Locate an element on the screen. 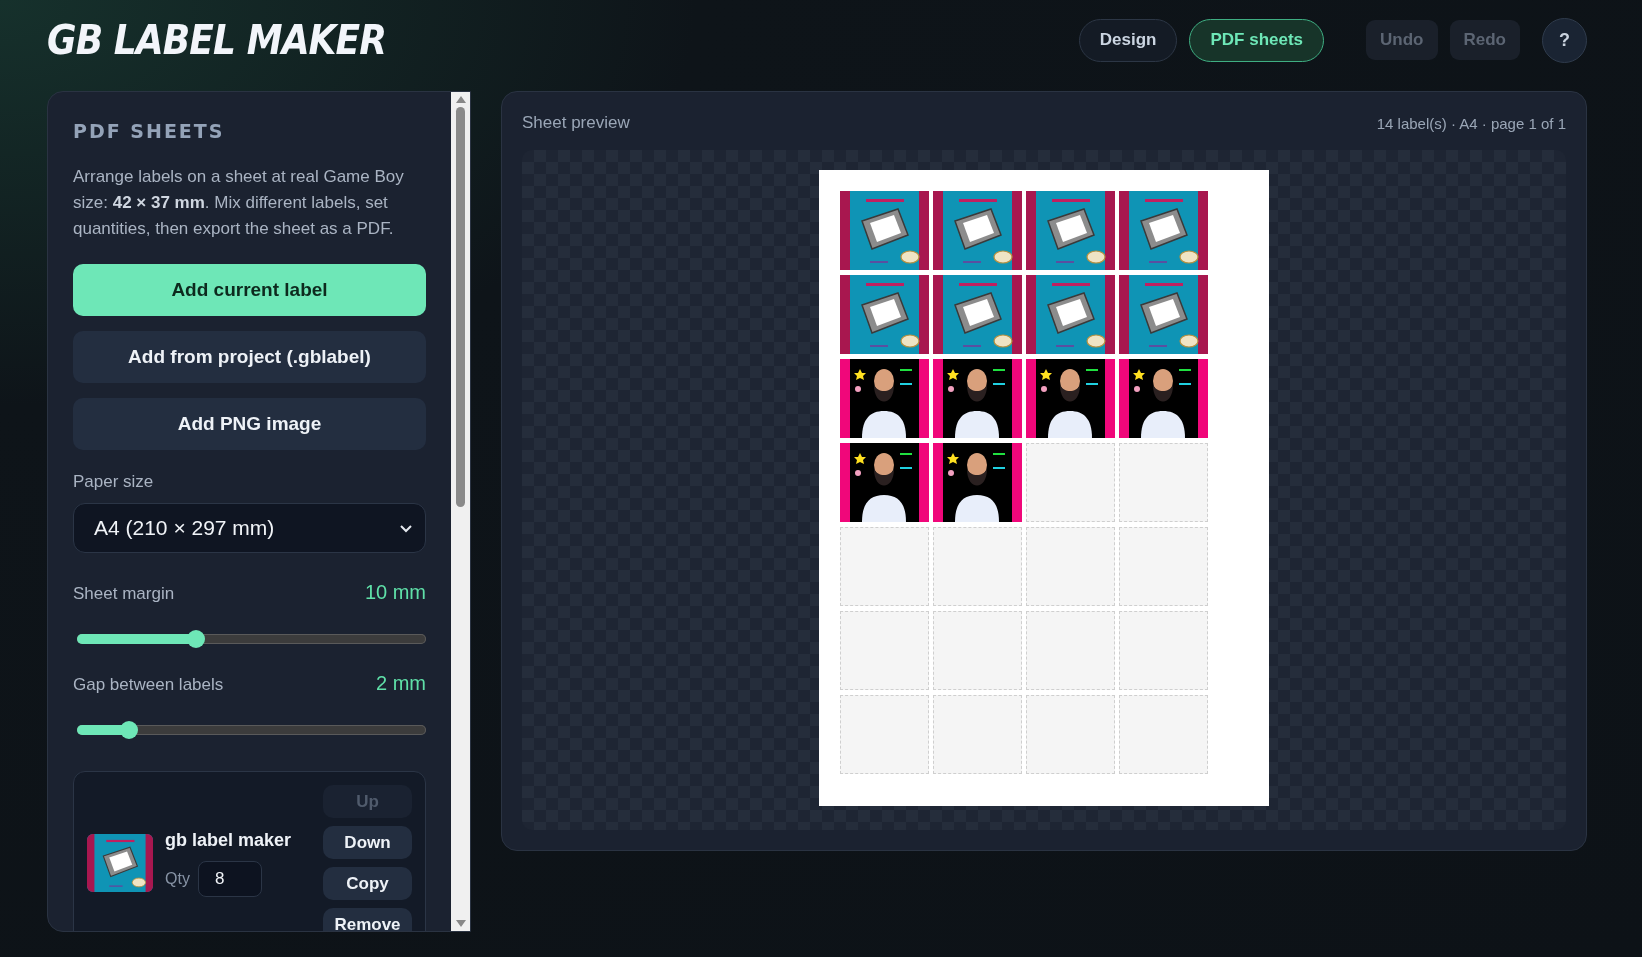 This screenshot has height=957, width=1642. slider-label: Gap between labels is located at coordinates (148, 685).